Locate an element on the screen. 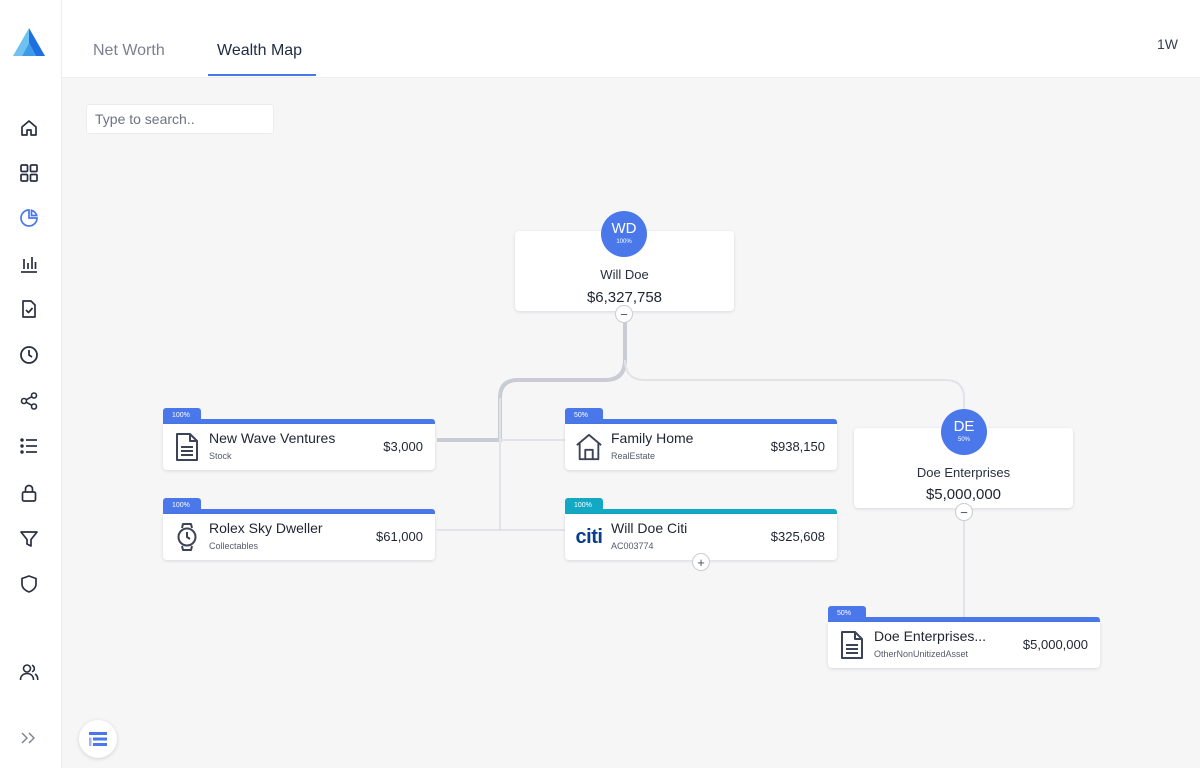  home-icon is located at coordinates (29, 128).